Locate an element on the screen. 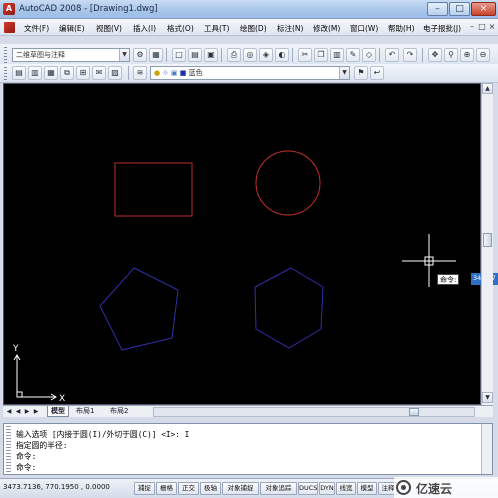 Image resolution: width=498 pixels, height=498 pixels. hexagon-shape is located at coordinates (289, 308).